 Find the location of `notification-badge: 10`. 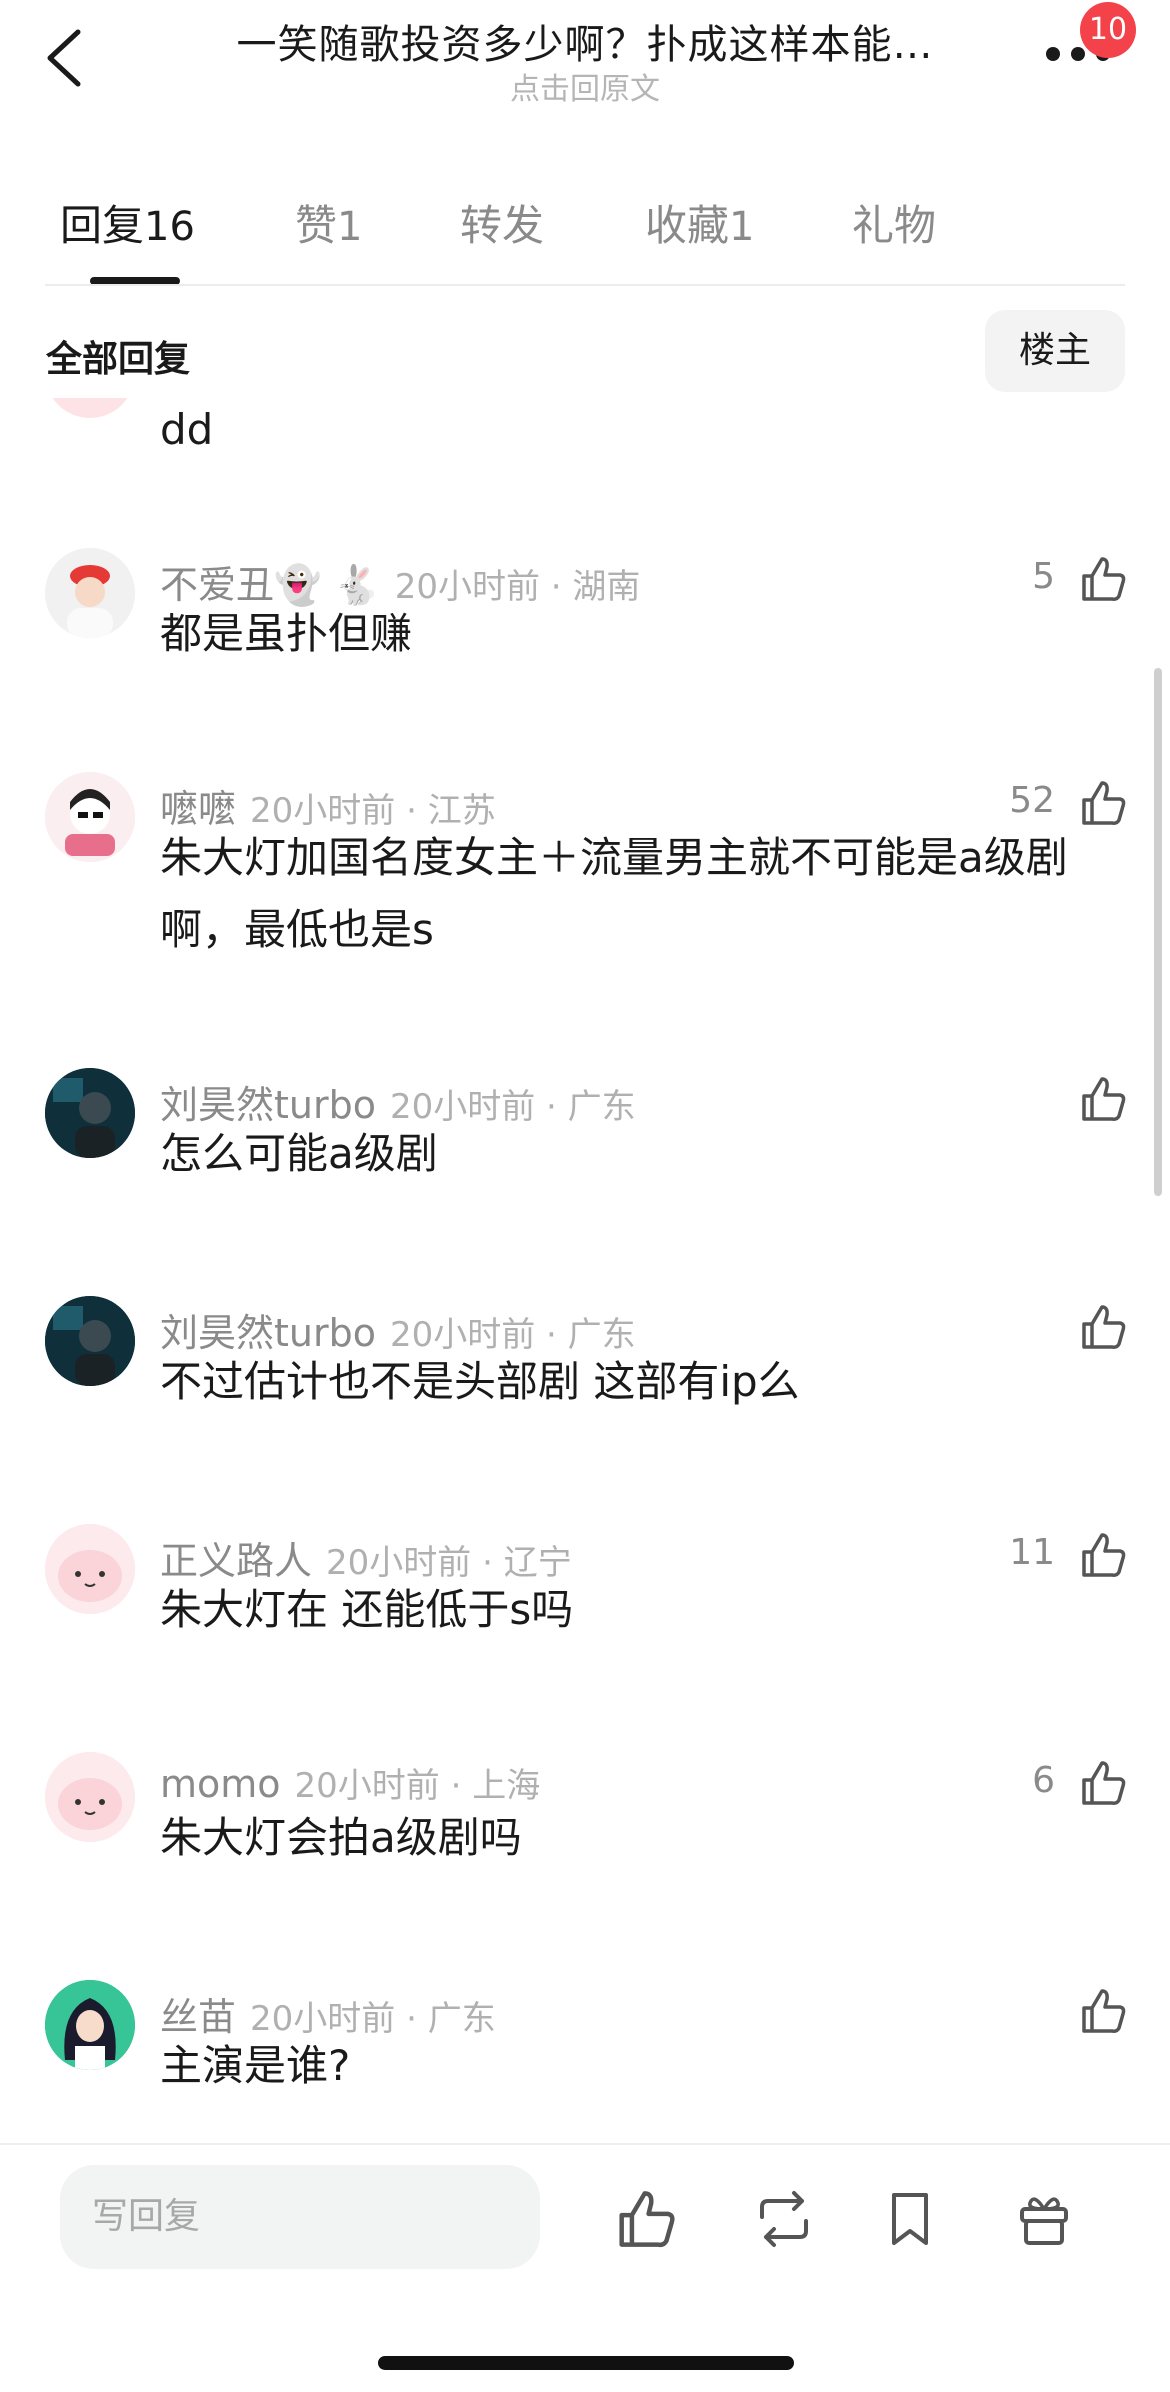

notification-badge: 10 is located at coordinates (1108, 30).